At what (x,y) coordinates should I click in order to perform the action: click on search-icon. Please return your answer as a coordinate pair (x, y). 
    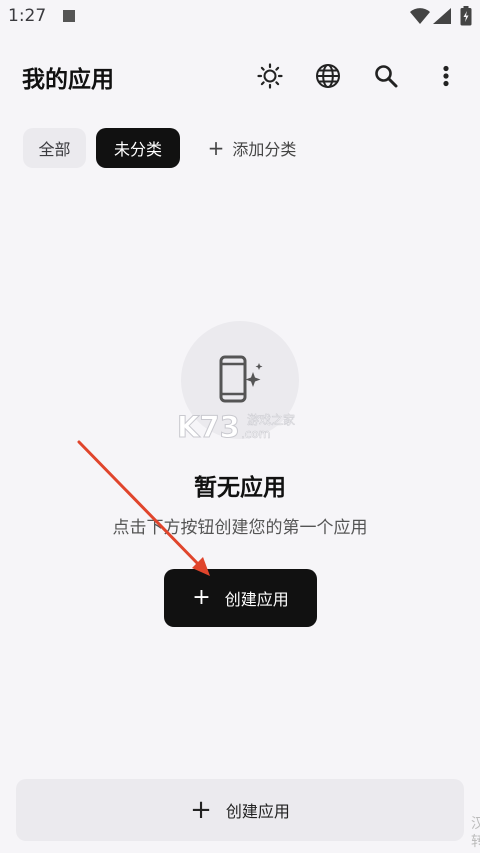
    Looking at the image, I should click on (386, 76).